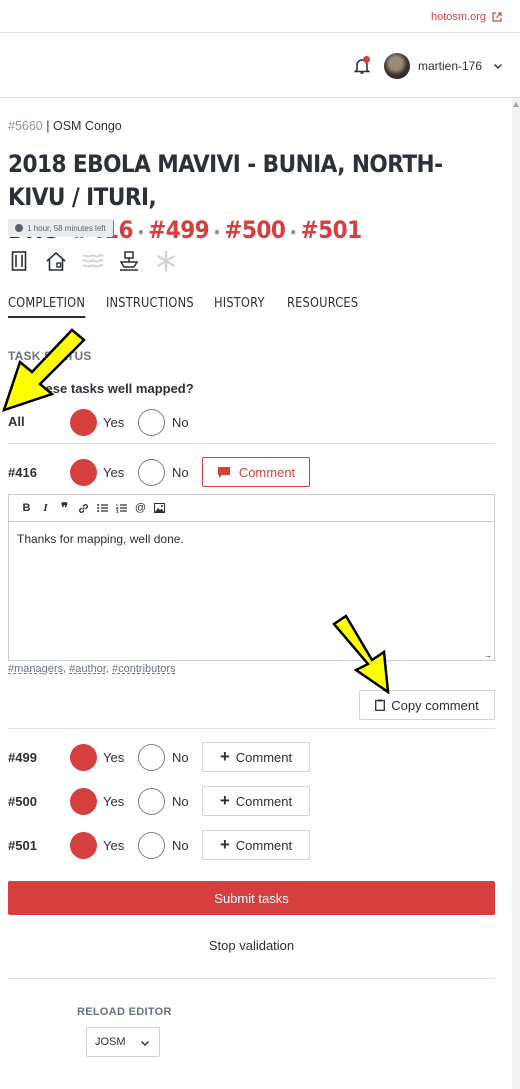 The image size is (520, 1089). What do you see at coordinates (239, 303) in the screenshot?
I see `tab-history: HISTORY` at bounding box center [239, 303].